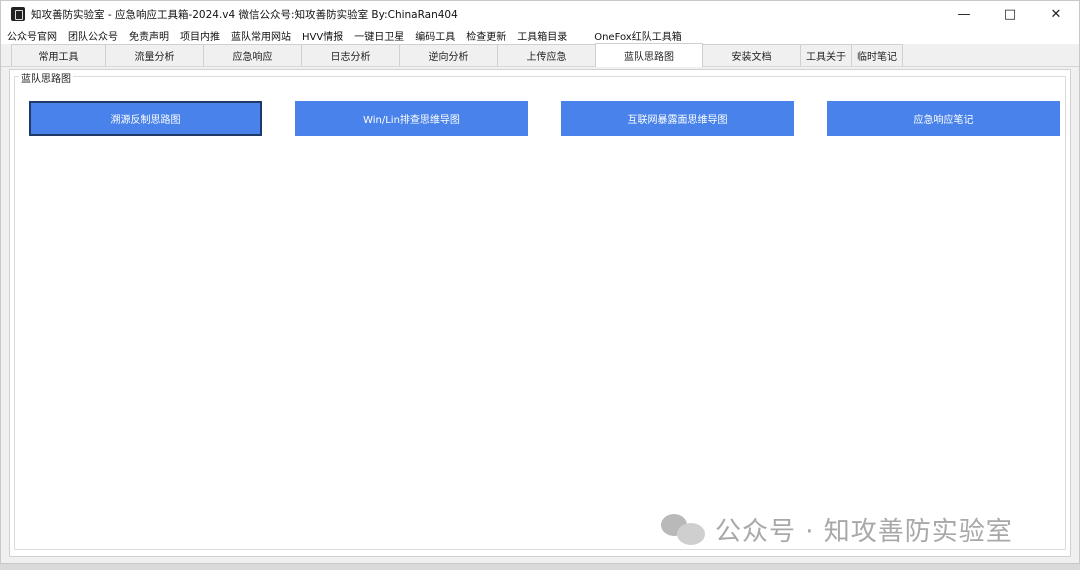  Describe the element at coordinates (826, 55) in the screenshot. I see `tab-about: 工具关于` at that location.